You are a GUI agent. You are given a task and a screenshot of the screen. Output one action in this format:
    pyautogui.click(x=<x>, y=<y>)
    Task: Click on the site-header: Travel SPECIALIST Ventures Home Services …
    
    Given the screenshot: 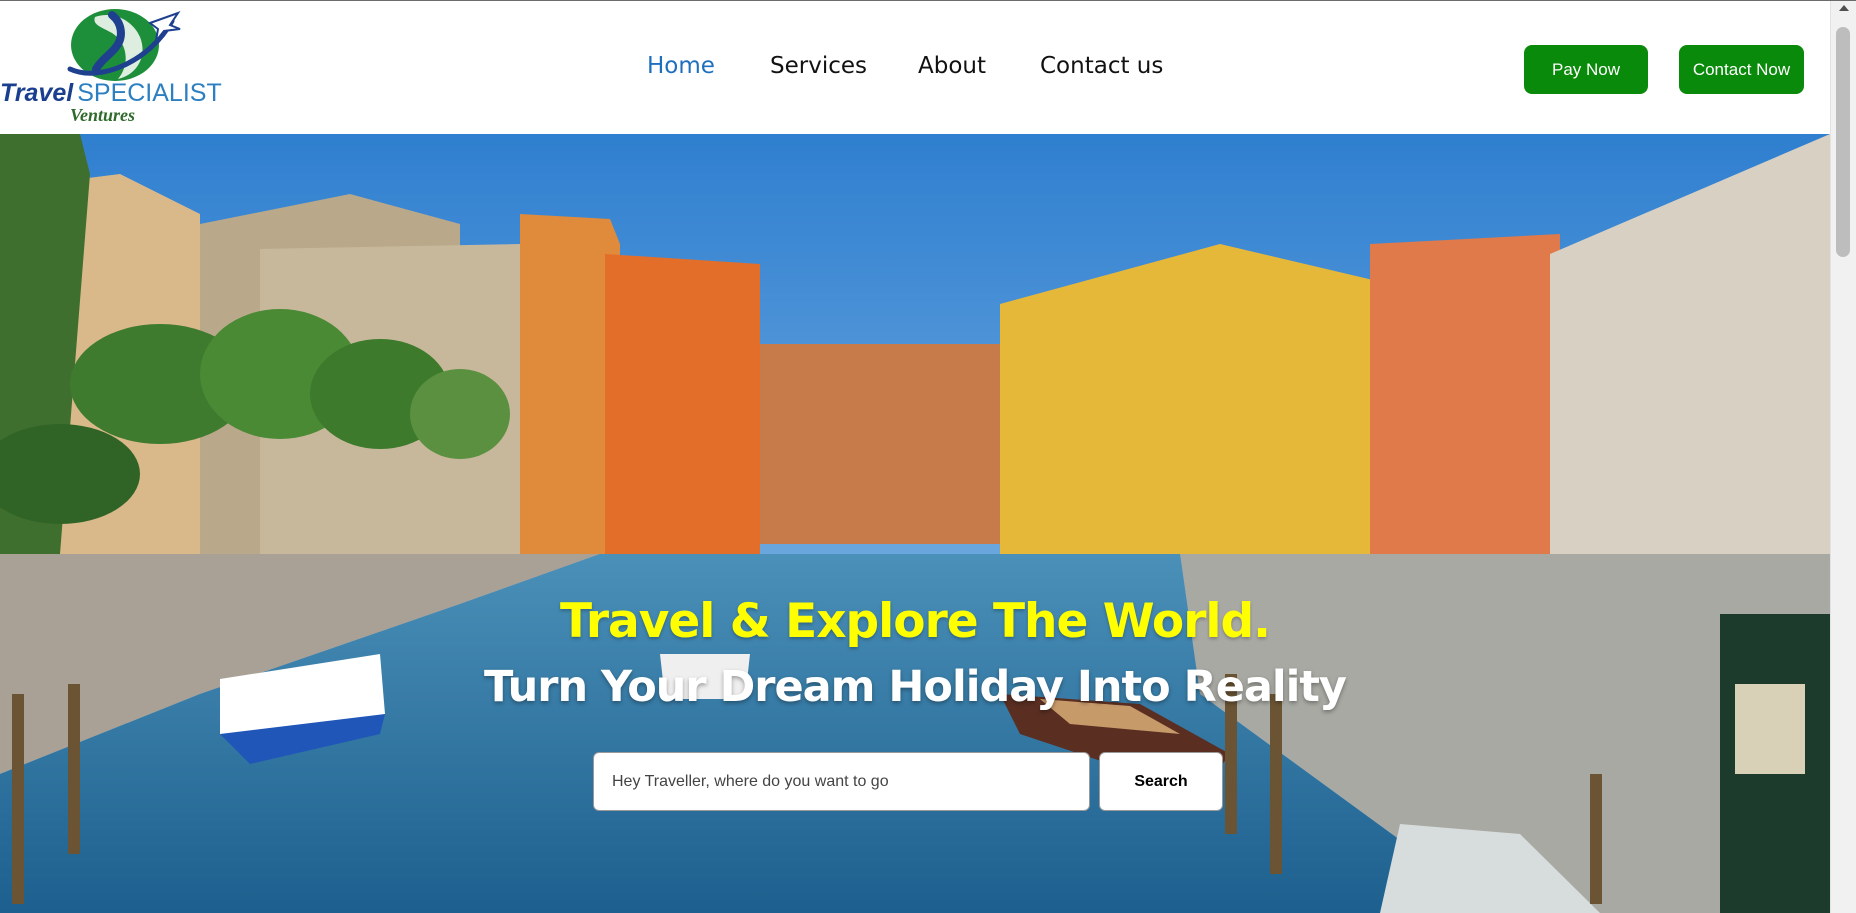 What is the action you would take?
    pyautogui.click(x=915, y=67)
    